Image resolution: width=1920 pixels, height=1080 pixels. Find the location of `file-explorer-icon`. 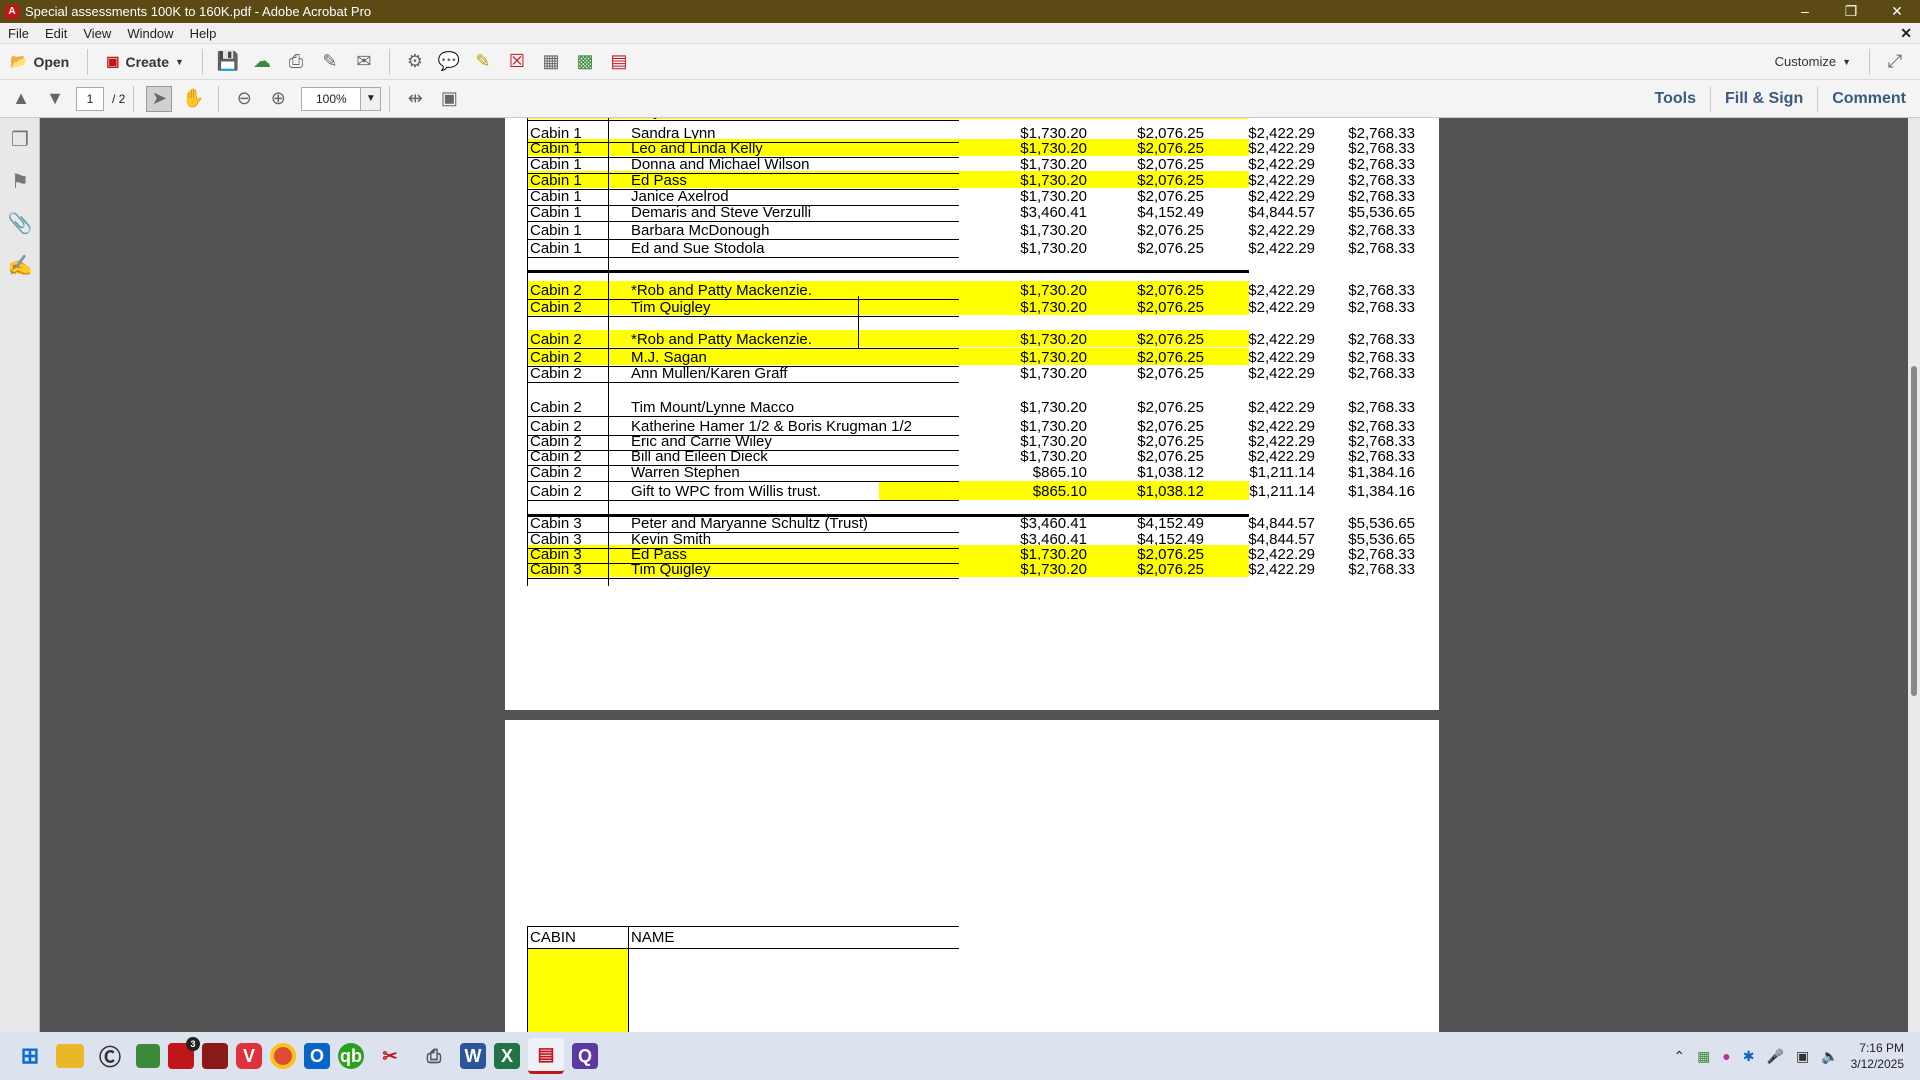

file-explorer-icon is located at coordinates (70, 1056).